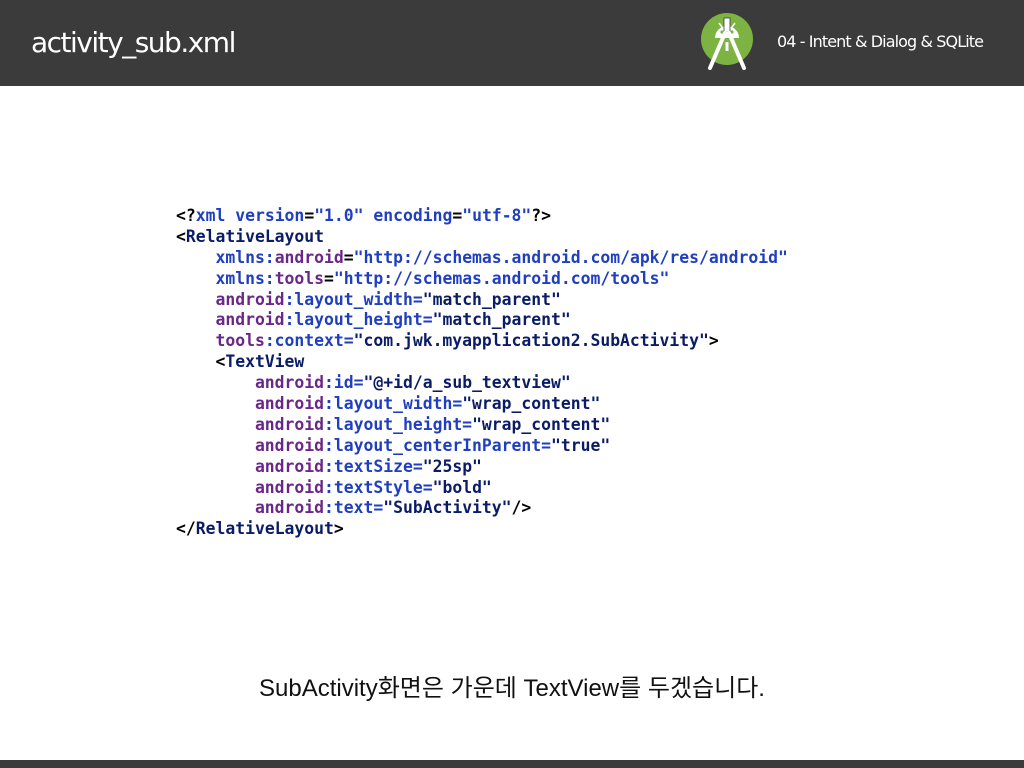  Describe the element at coordinates (462, 487) in the screenshot. I see `code-token: "bold"` at that location.